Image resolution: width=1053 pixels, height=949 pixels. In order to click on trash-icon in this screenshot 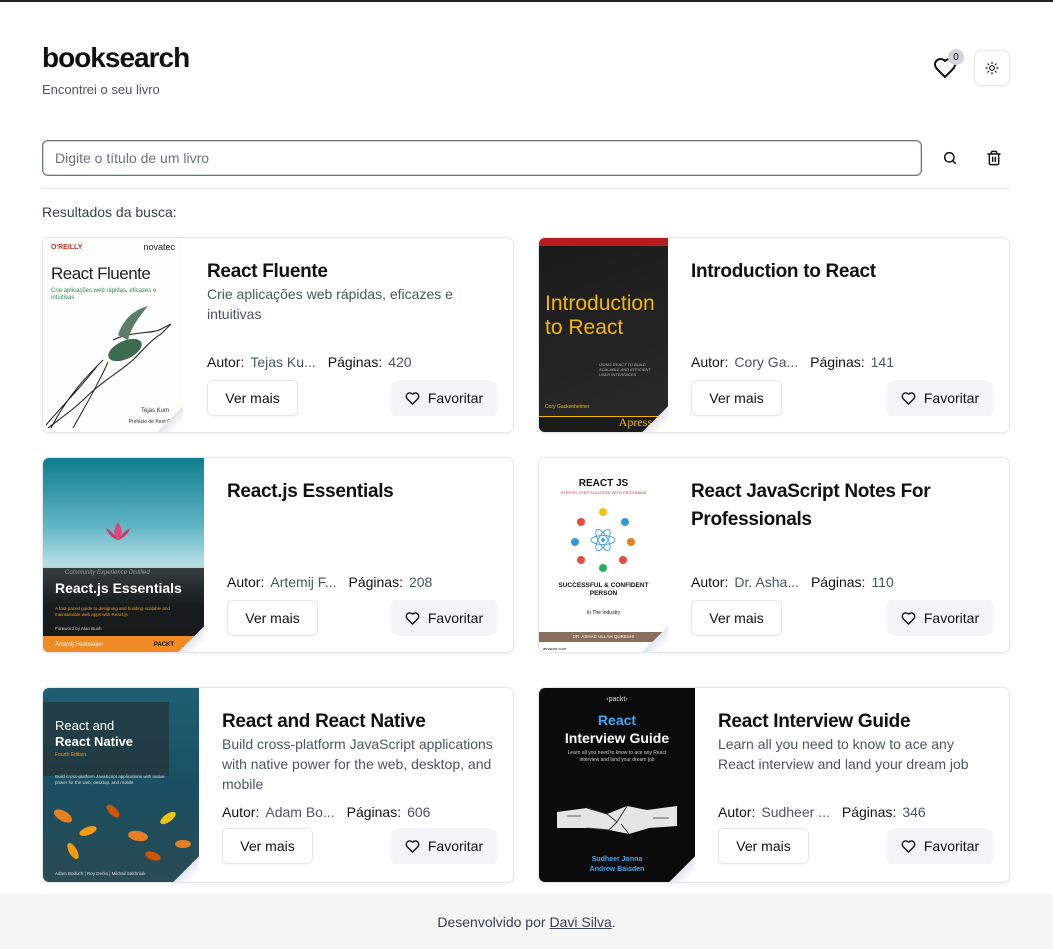, I will do `click(994, 158)`.